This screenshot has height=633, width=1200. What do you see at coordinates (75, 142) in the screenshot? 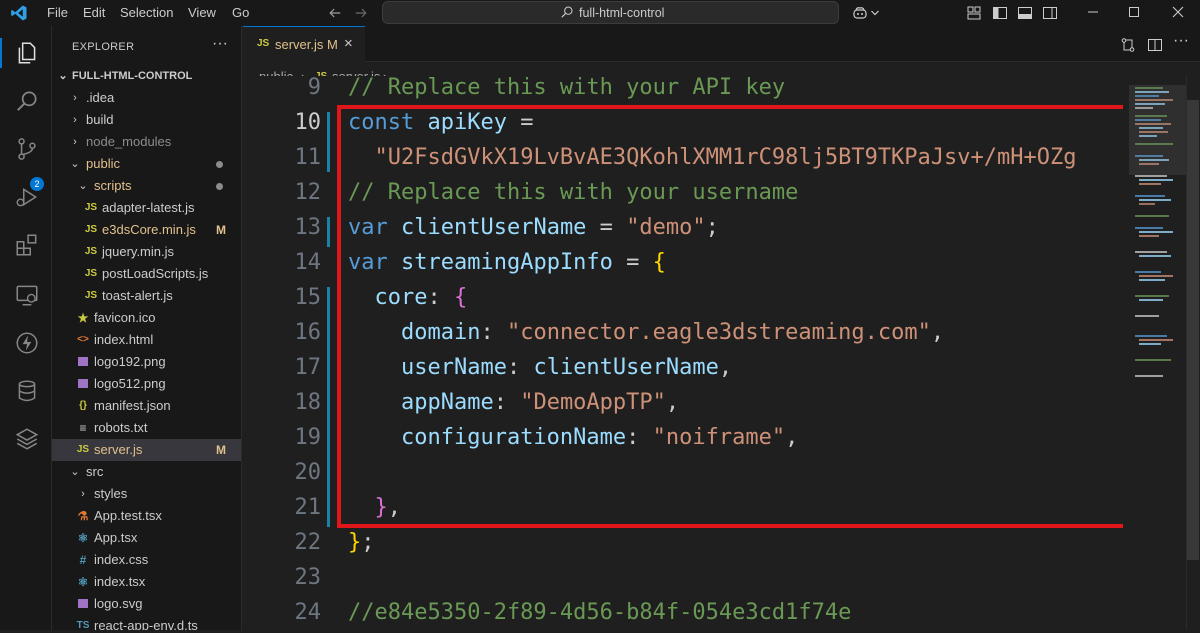
I see `chevron-right-icon: ›` at bounding box center [75, 142].